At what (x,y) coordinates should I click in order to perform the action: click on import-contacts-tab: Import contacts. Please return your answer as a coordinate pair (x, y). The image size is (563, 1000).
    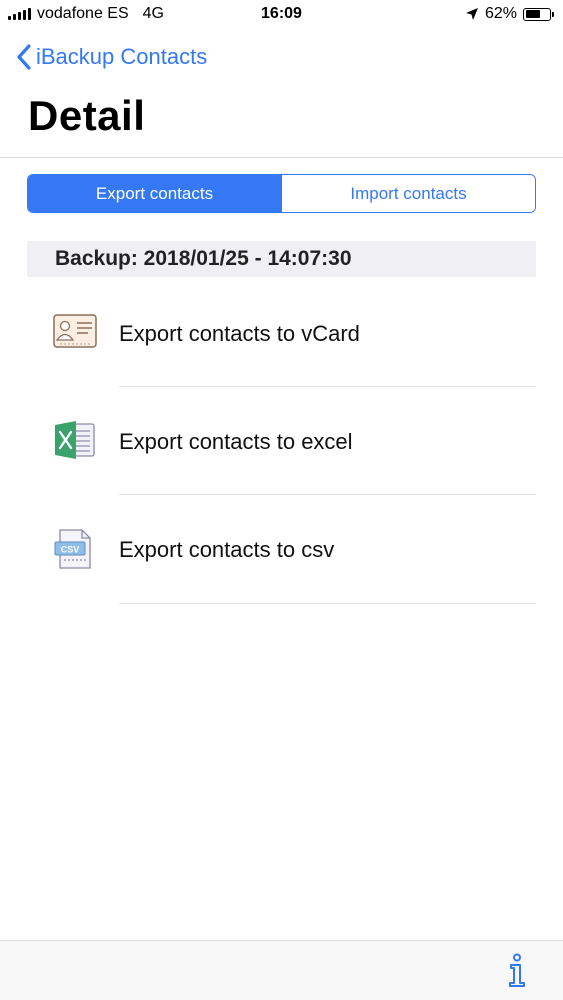
    Looking at the image, I should click on (408, 193).